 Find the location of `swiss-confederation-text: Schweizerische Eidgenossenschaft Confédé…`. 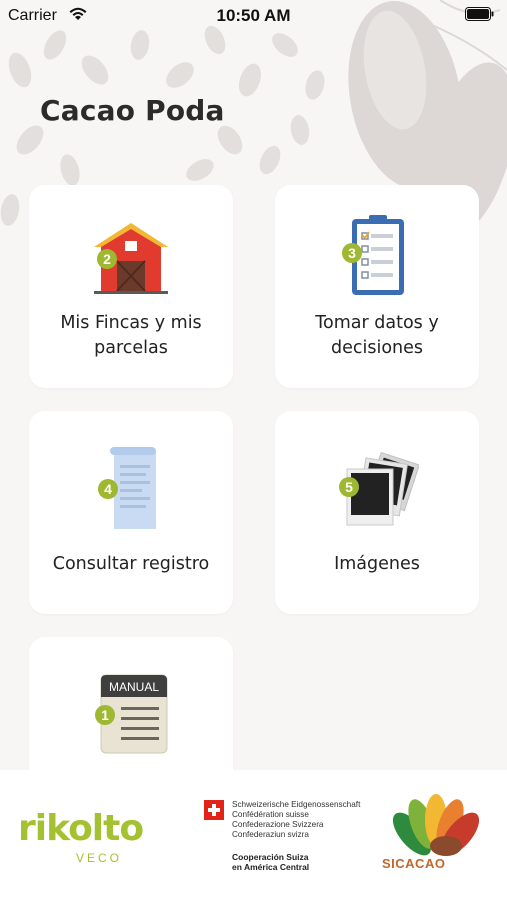

swiss-confederation-text: Schweizerische Eidgenossenschaft Confédé… is located at coordinates (296, 819).